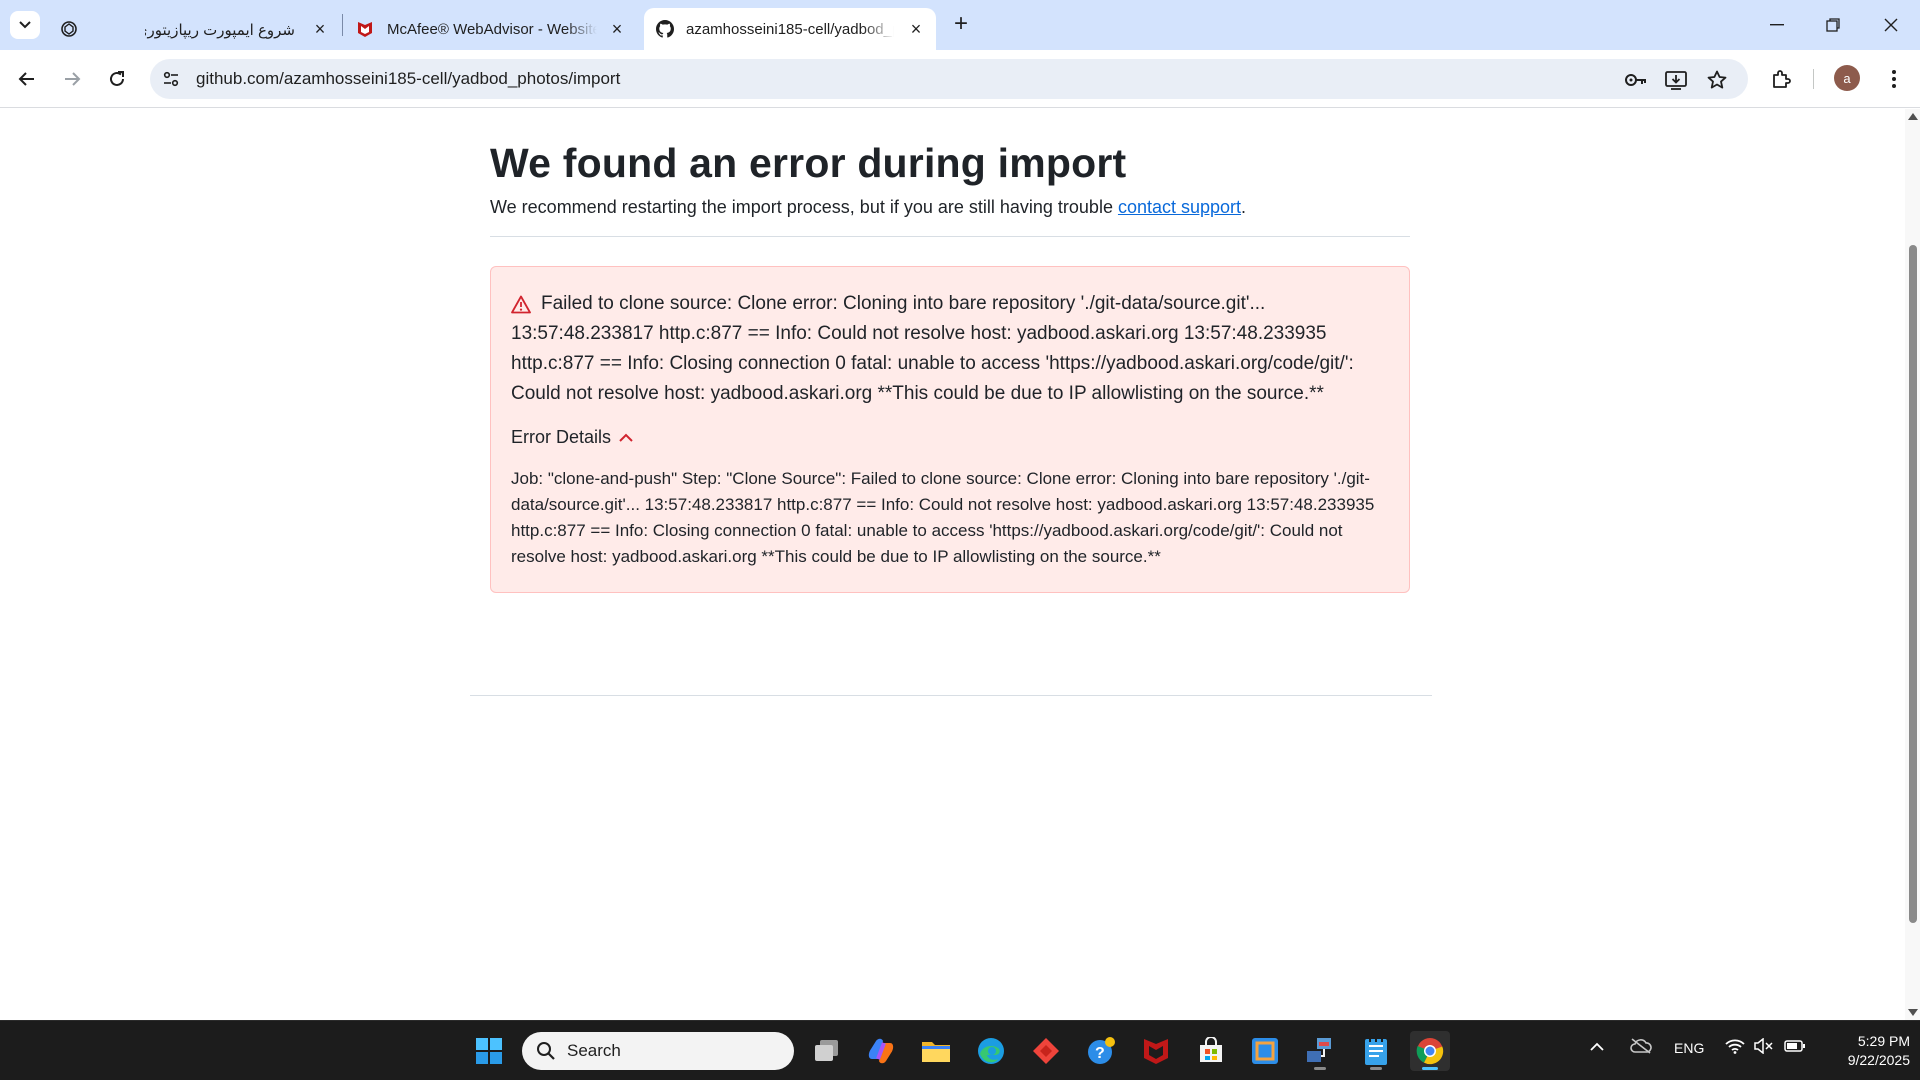  I want to click on clock-date: 9/22/2025, so click(1878, 1060).